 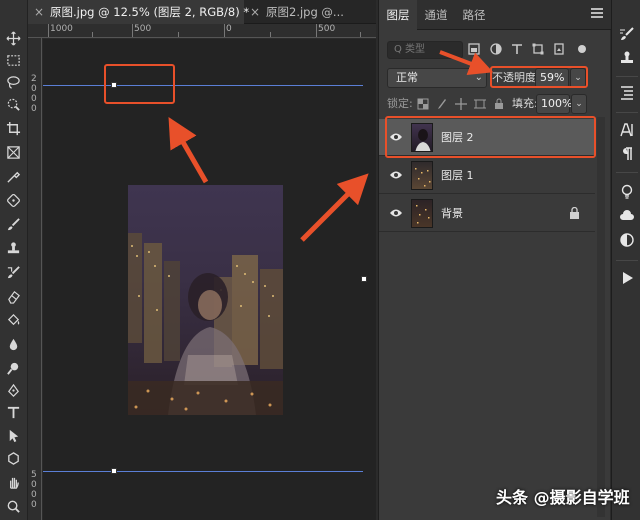 I want to click on light-icon, so click(x=627, y=192).